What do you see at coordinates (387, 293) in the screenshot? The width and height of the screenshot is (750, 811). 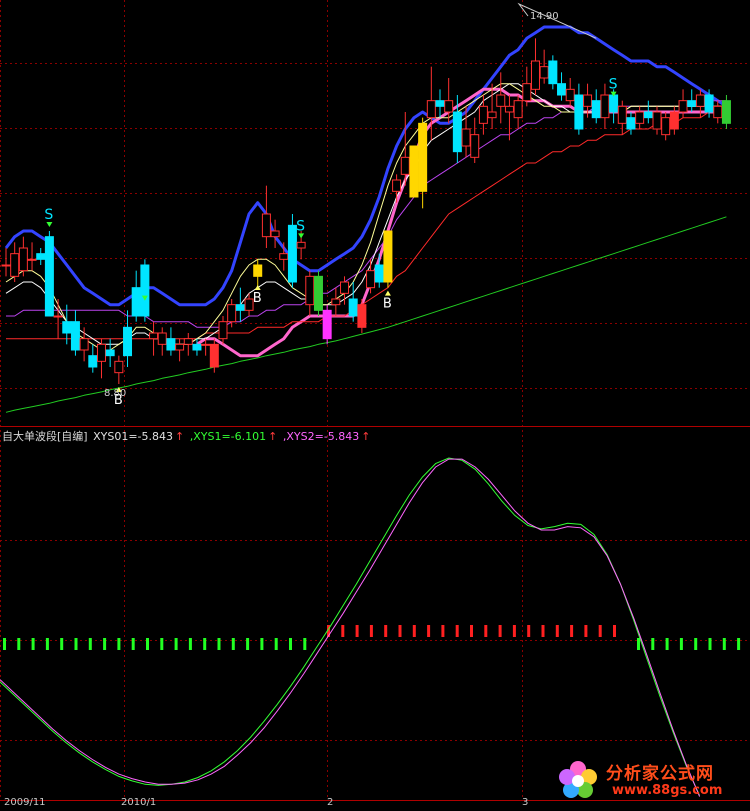 I see `buy-arrow-icon` at bounding box center [387, 293].